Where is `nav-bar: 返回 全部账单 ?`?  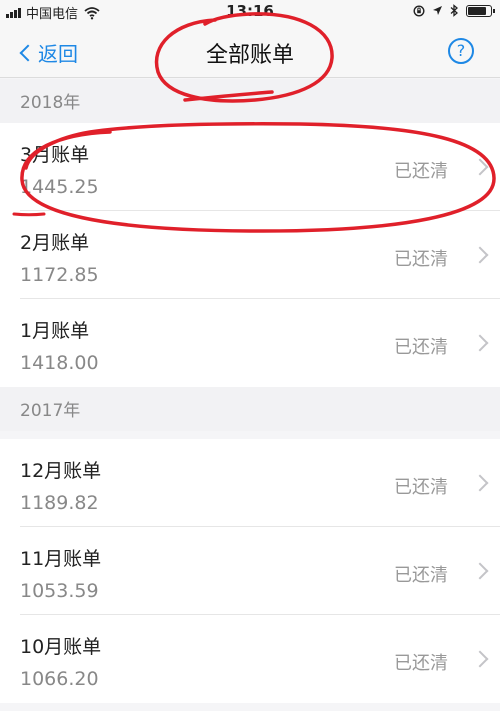
nav-bar: 返回 全部账单 ? is located at coordinates (250, 52).